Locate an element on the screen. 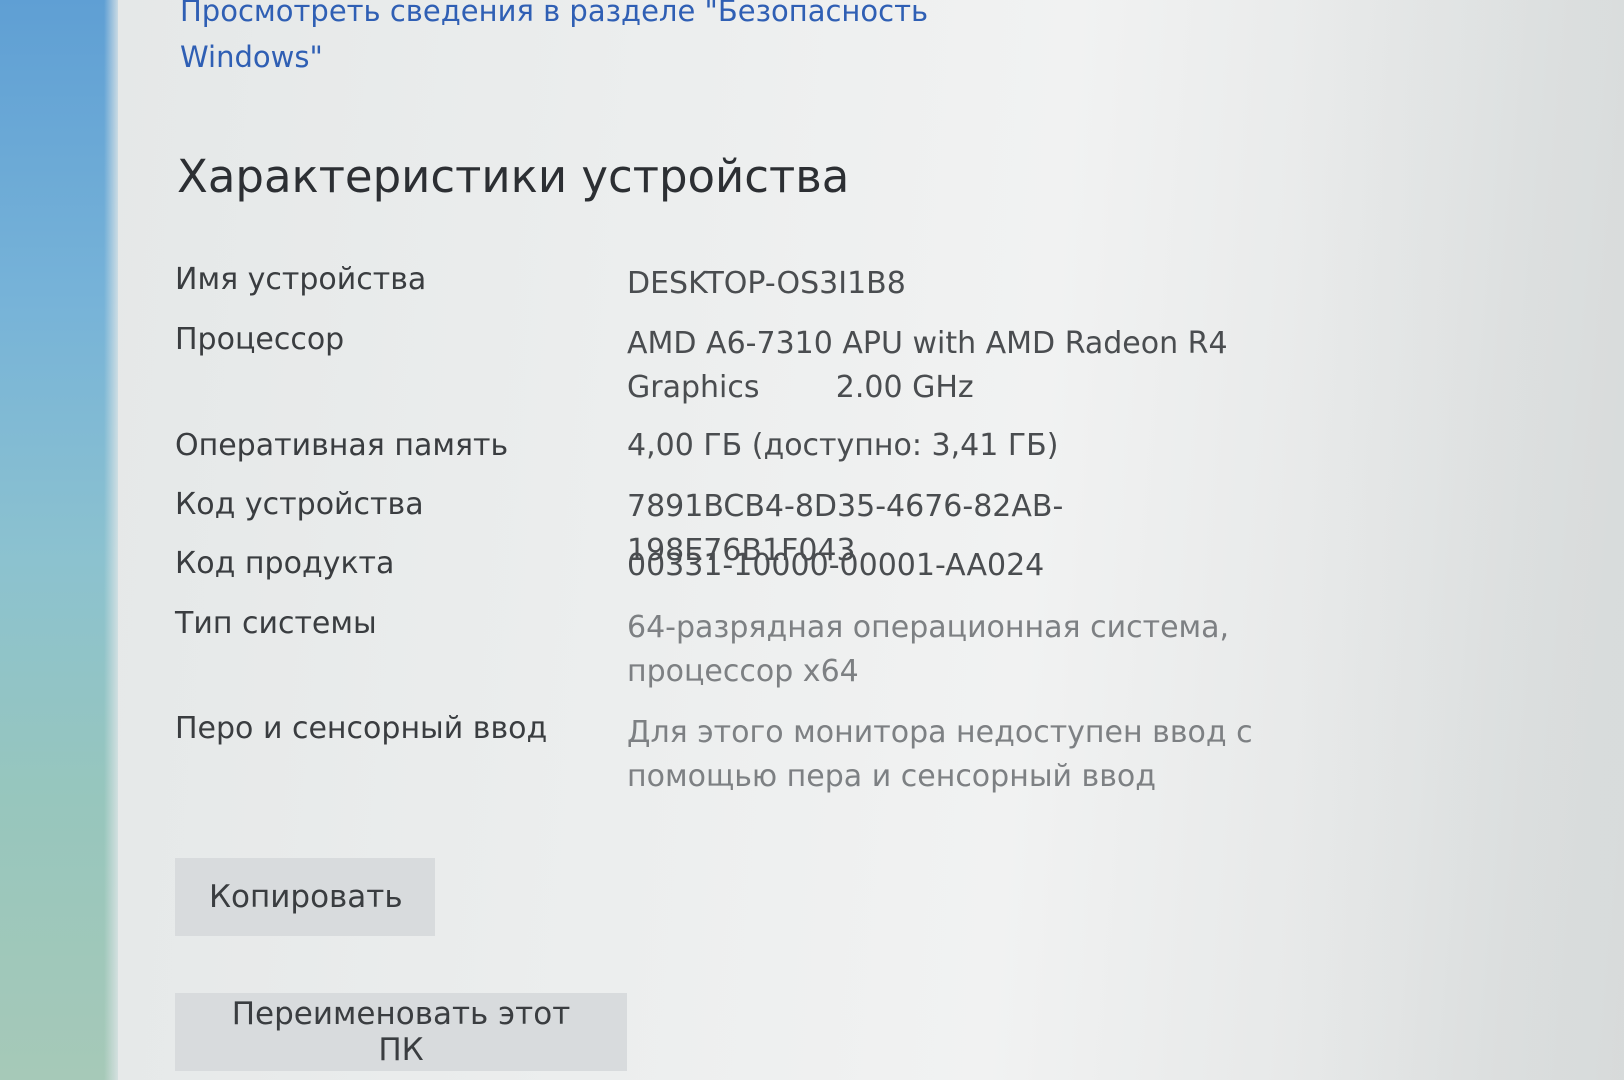 The image size is (1624, 1080). spec-label: Оперативная память is located at coordinates (342, 445).